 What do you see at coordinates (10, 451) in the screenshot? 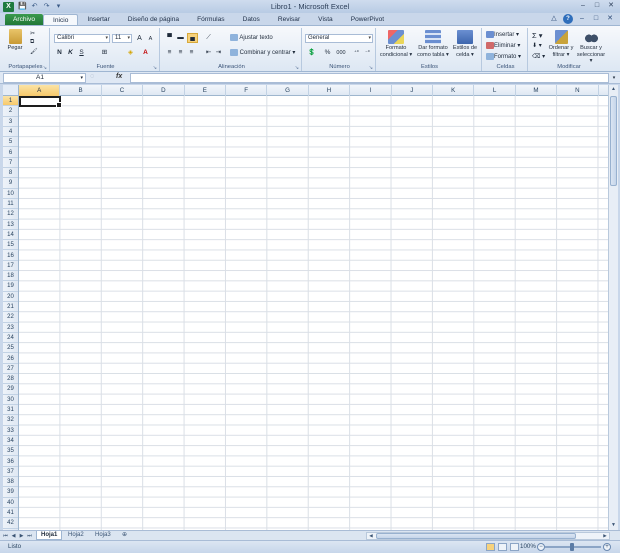
I see `row-header: 35` at bounding box center [10, 451].